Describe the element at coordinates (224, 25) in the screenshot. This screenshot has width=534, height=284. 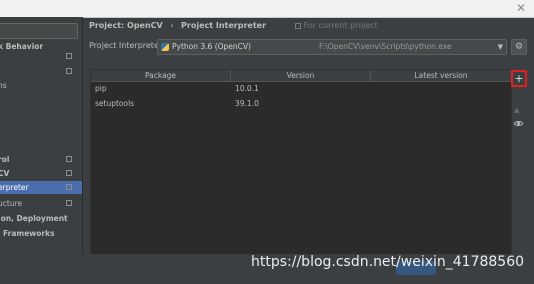
I see `breadcrumb-page: Project Interpreter` at that location.